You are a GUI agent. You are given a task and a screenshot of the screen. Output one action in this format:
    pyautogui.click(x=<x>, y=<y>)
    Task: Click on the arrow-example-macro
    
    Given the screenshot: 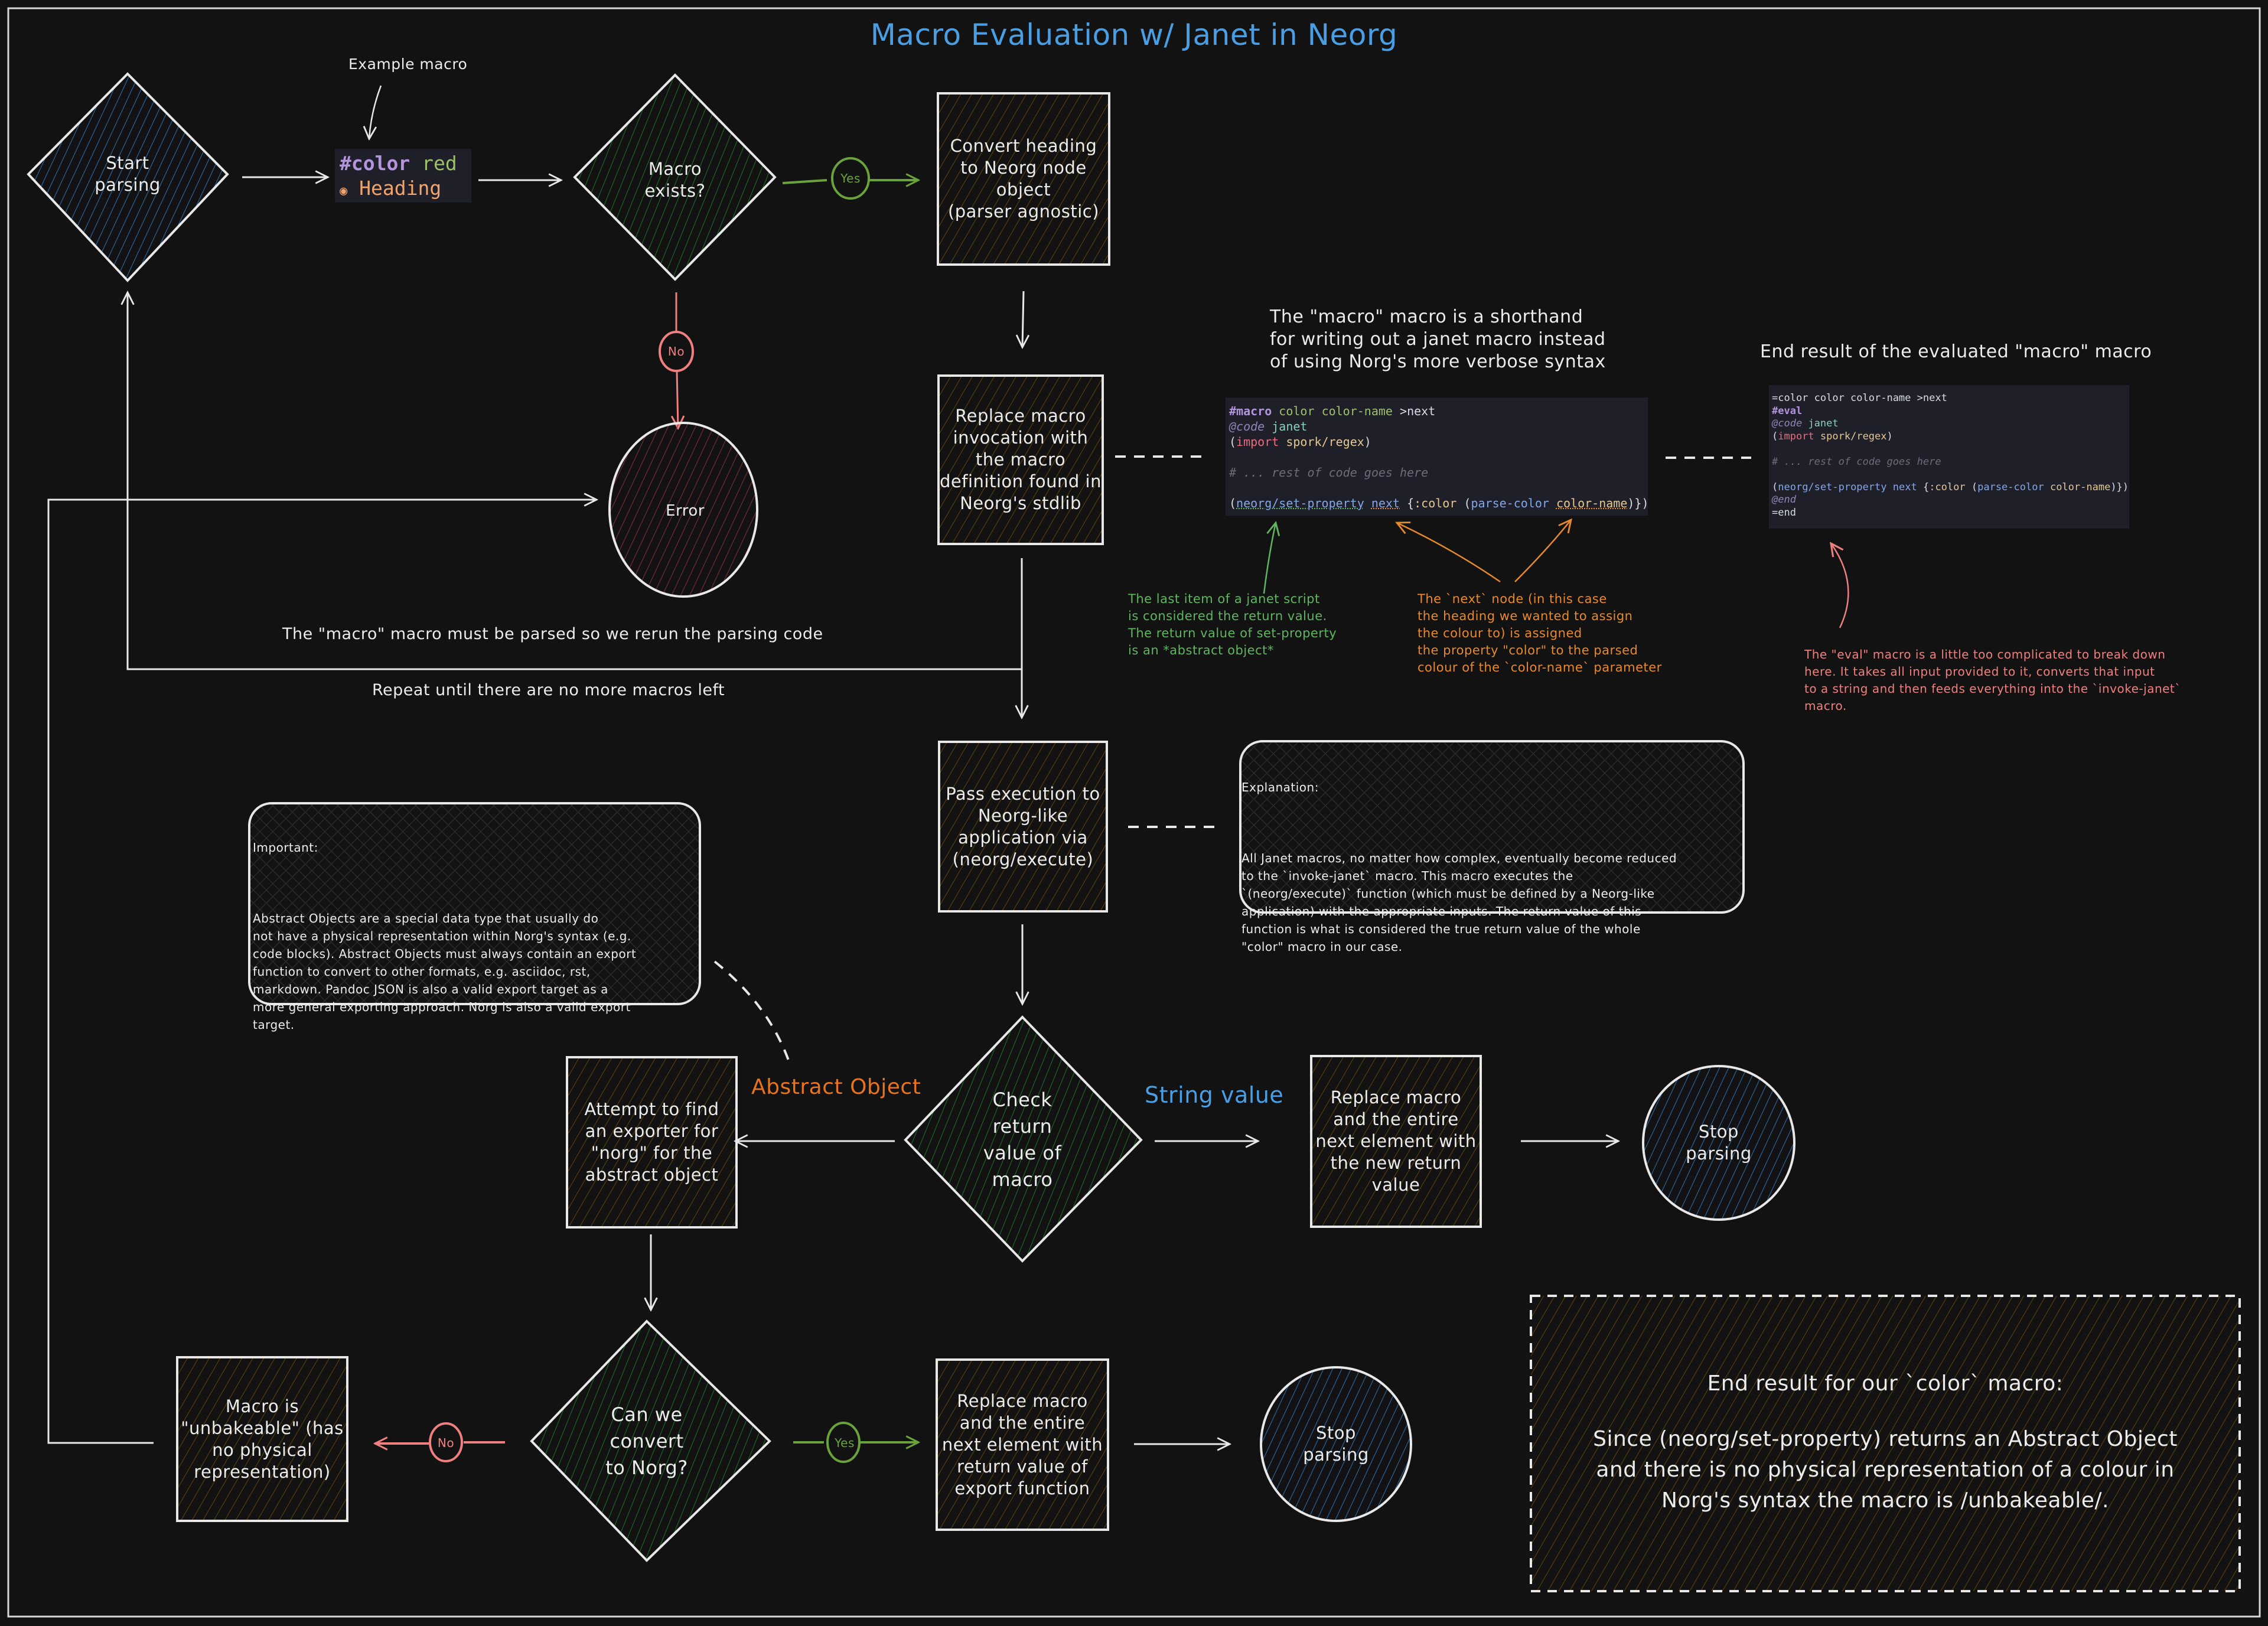 What is the action you would take?
    pyautogui.click(x=375, y=112)
    